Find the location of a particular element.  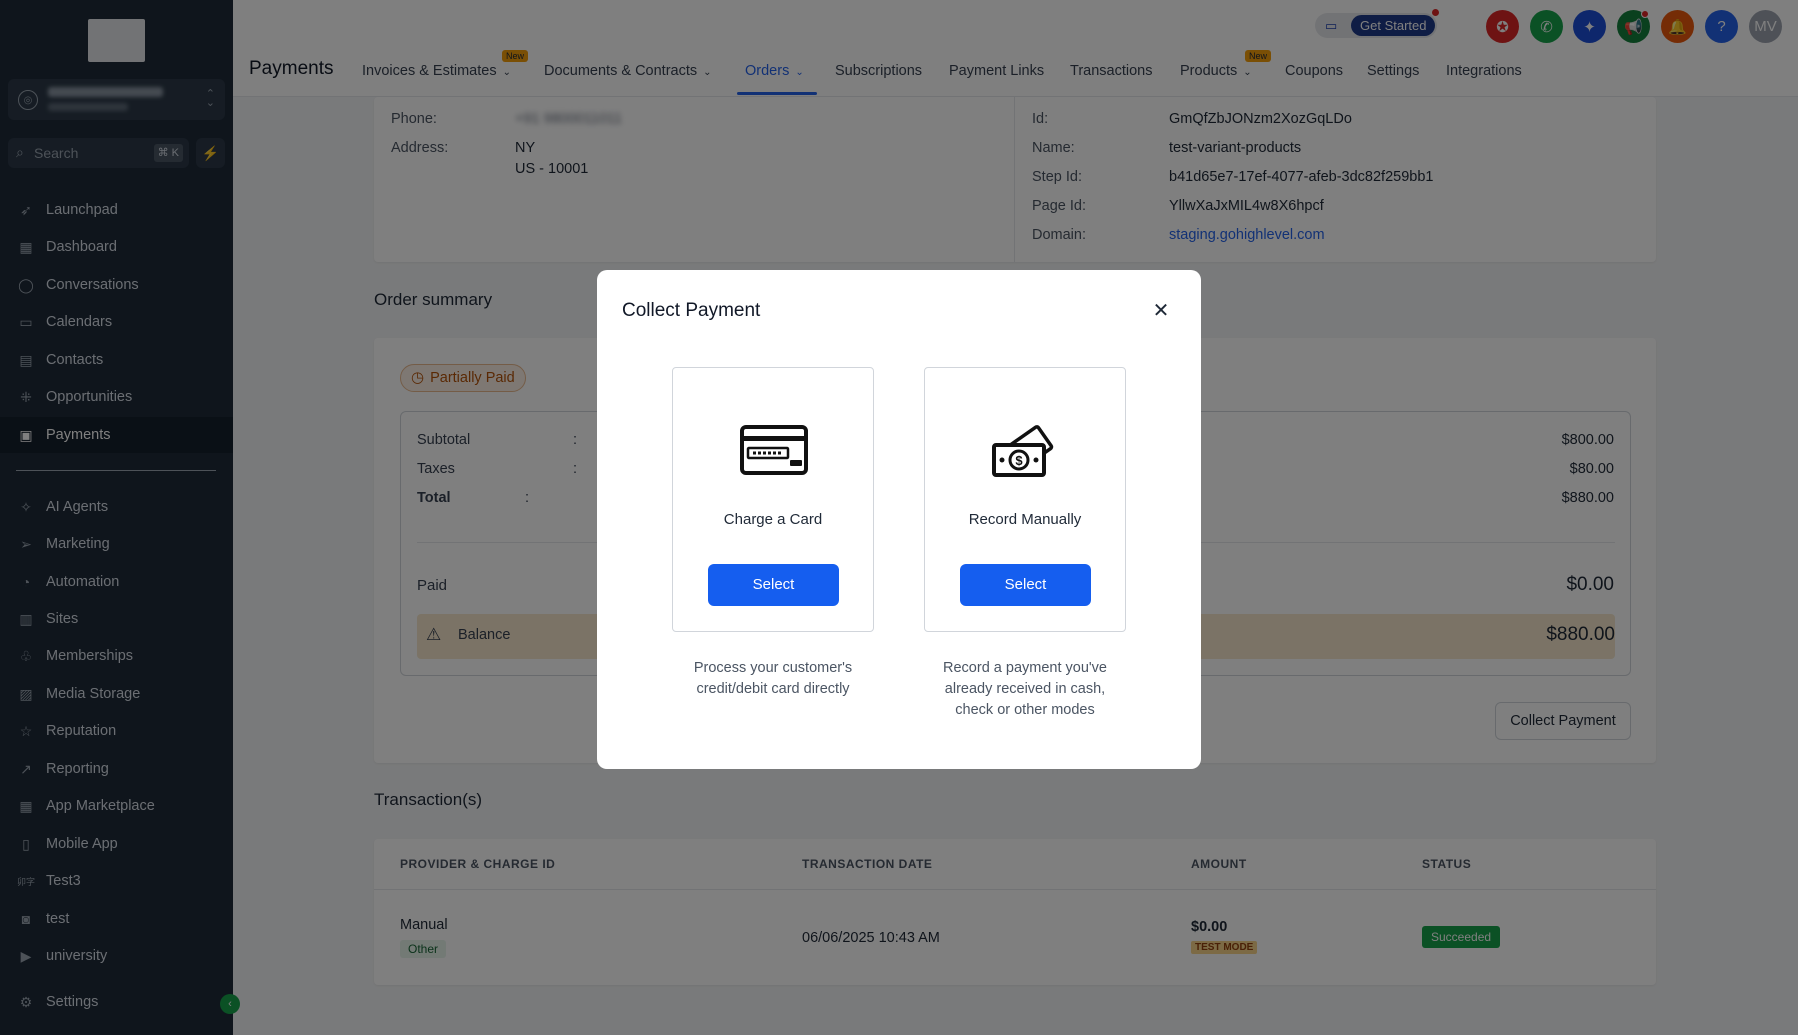

cash-icon: $ is located at coordinates (1023, 451).